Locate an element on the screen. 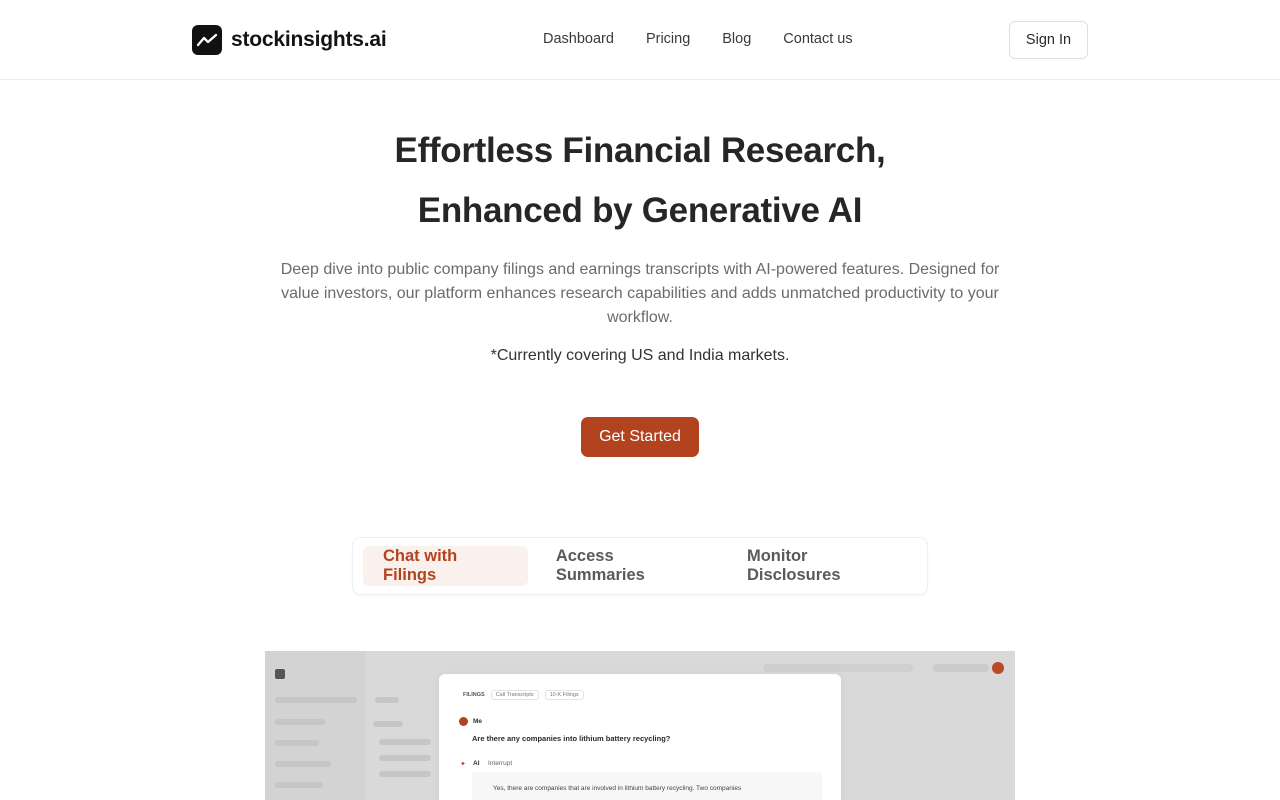 The height and width of the screenshot is (800, 1280). brand-logo-link: stockinsights.ai is located at coordinates (289, 40).